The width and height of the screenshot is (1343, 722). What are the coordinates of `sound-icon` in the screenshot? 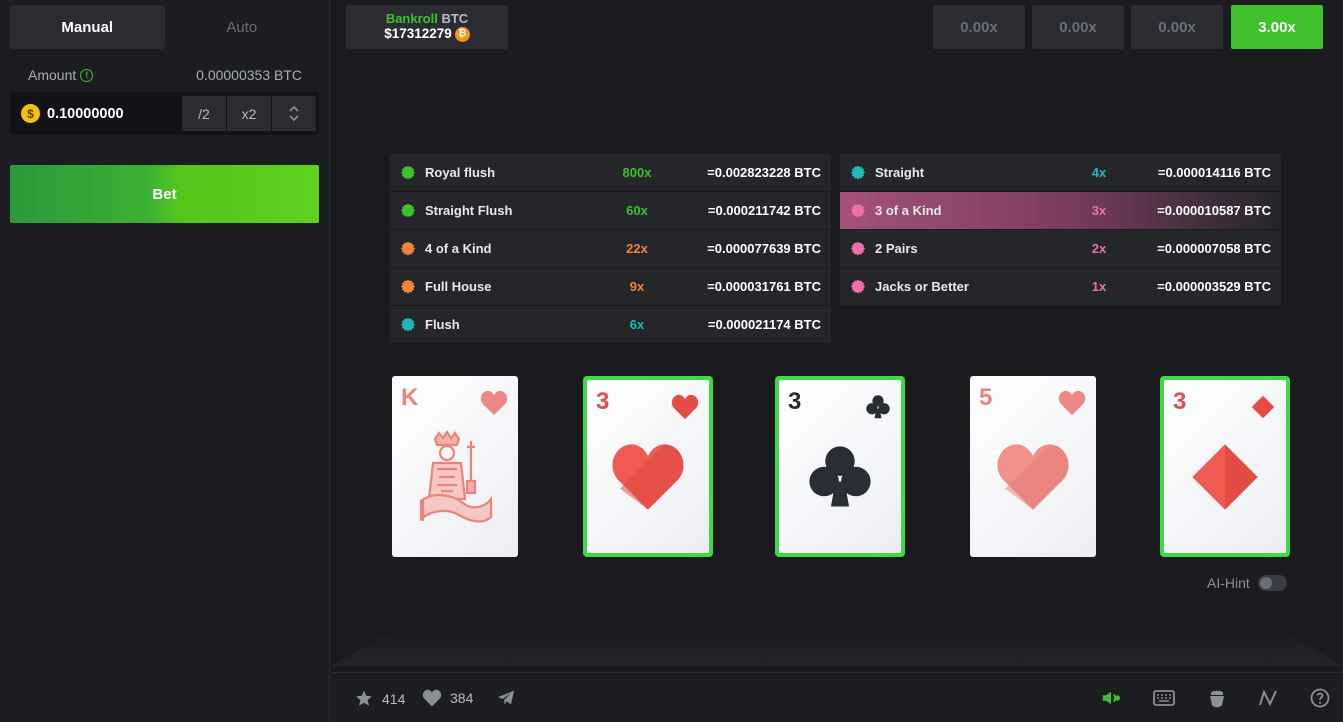 It's located at (1111, 698).